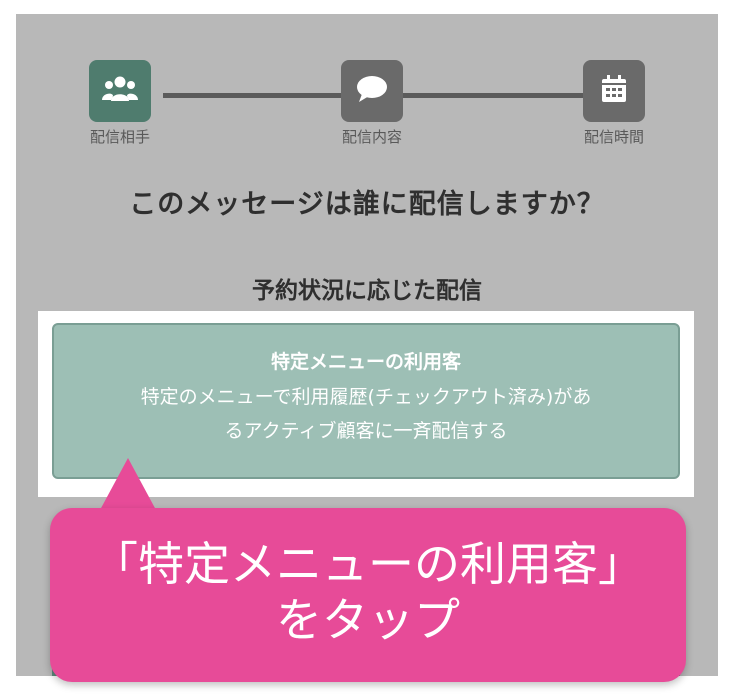 The height and width of the screenshot is (698, 734). I want to click on calendar-icon, so click(614, 91).